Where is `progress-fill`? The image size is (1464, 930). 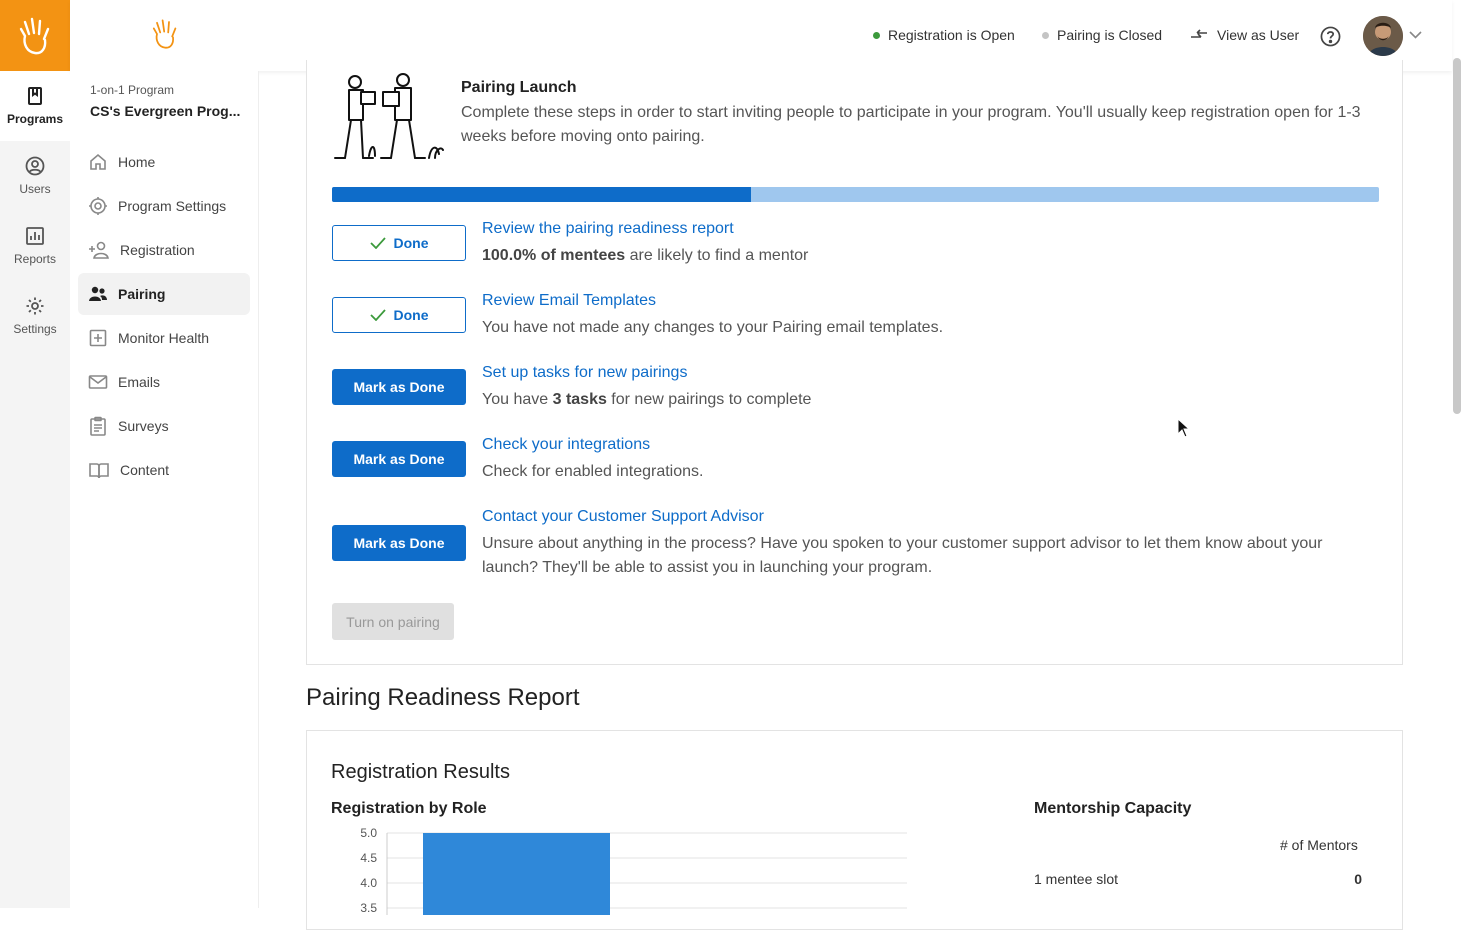
progress-fill is located at coordinates (541, 194).